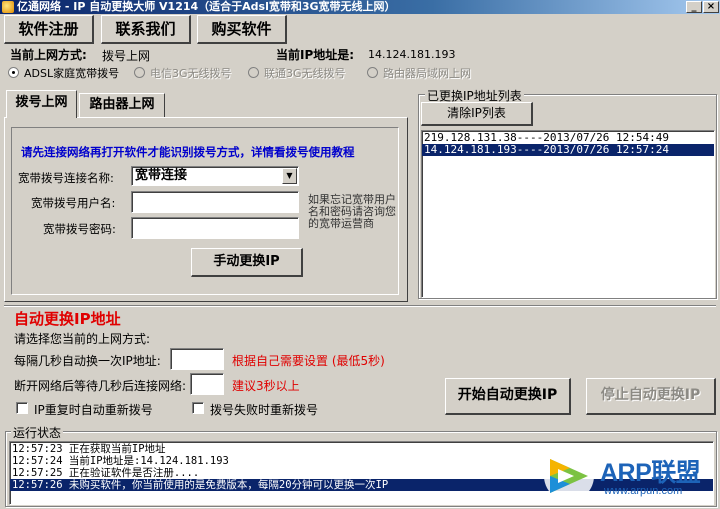 This screenshot has width=720, height=509. What do you see at coordinates (67, 319) in the screenshot?
I see `auto-title: 自动更换IP地址` at bounding box center [67, 319].